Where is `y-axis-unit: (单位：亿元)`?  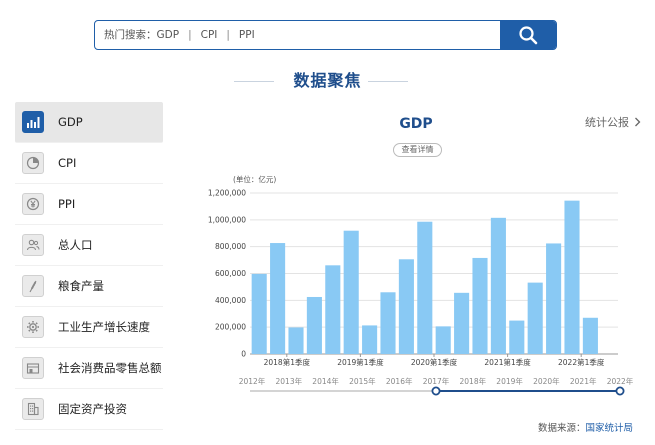
y-axis-unit: (单位：亿元) is located at coordinates (254, 179).